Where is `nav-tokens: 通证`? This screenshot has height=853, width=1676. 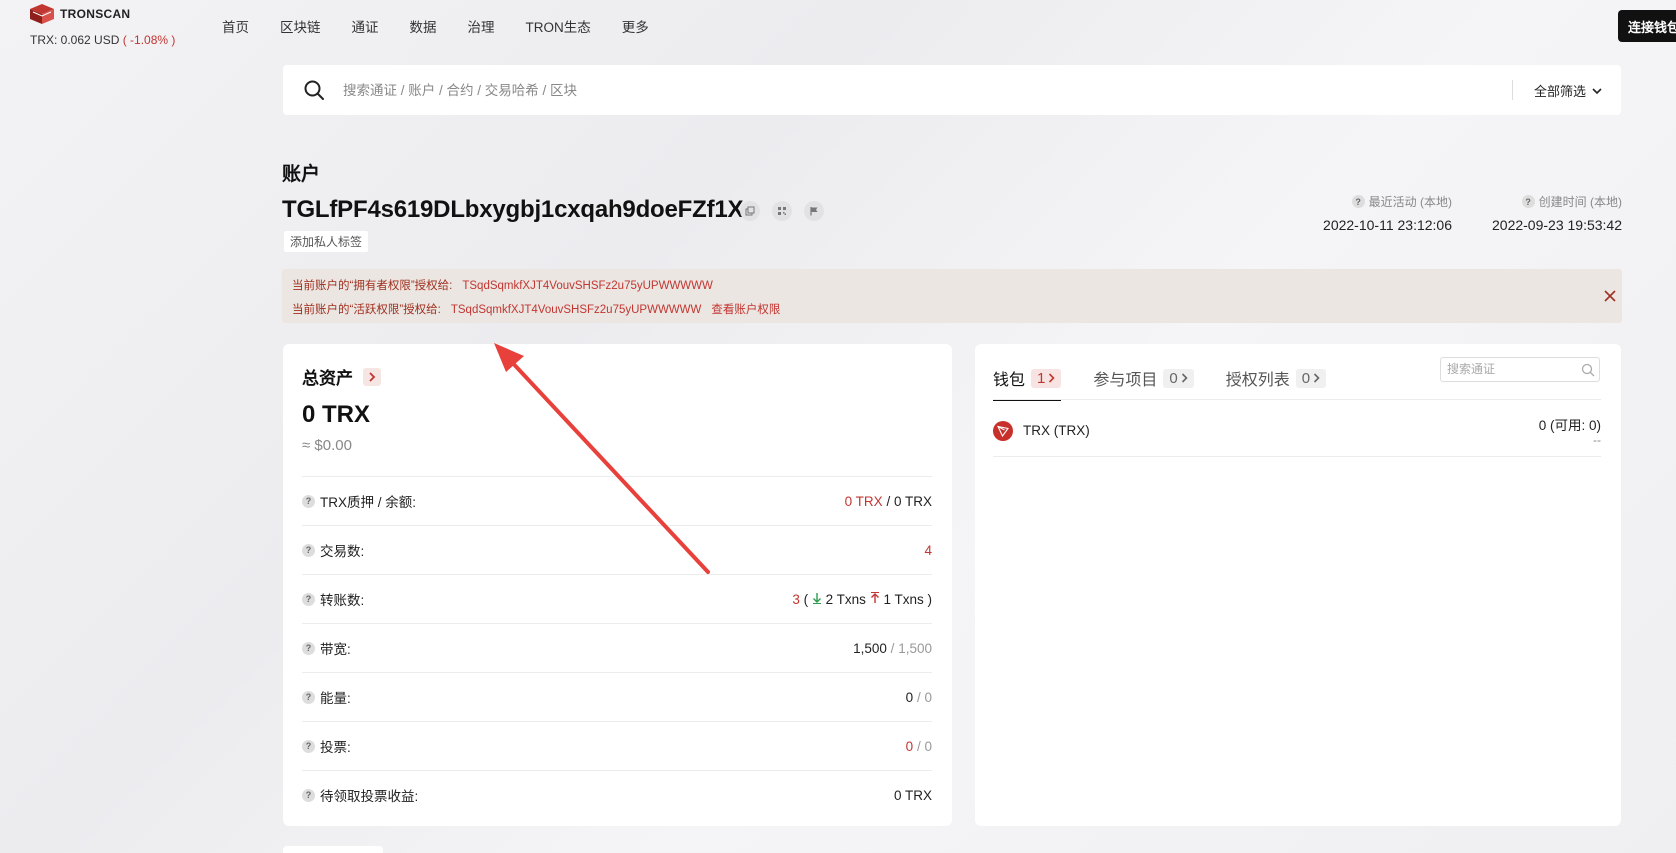
nav-tokens: 通证 is located at coordinates (365, 26).